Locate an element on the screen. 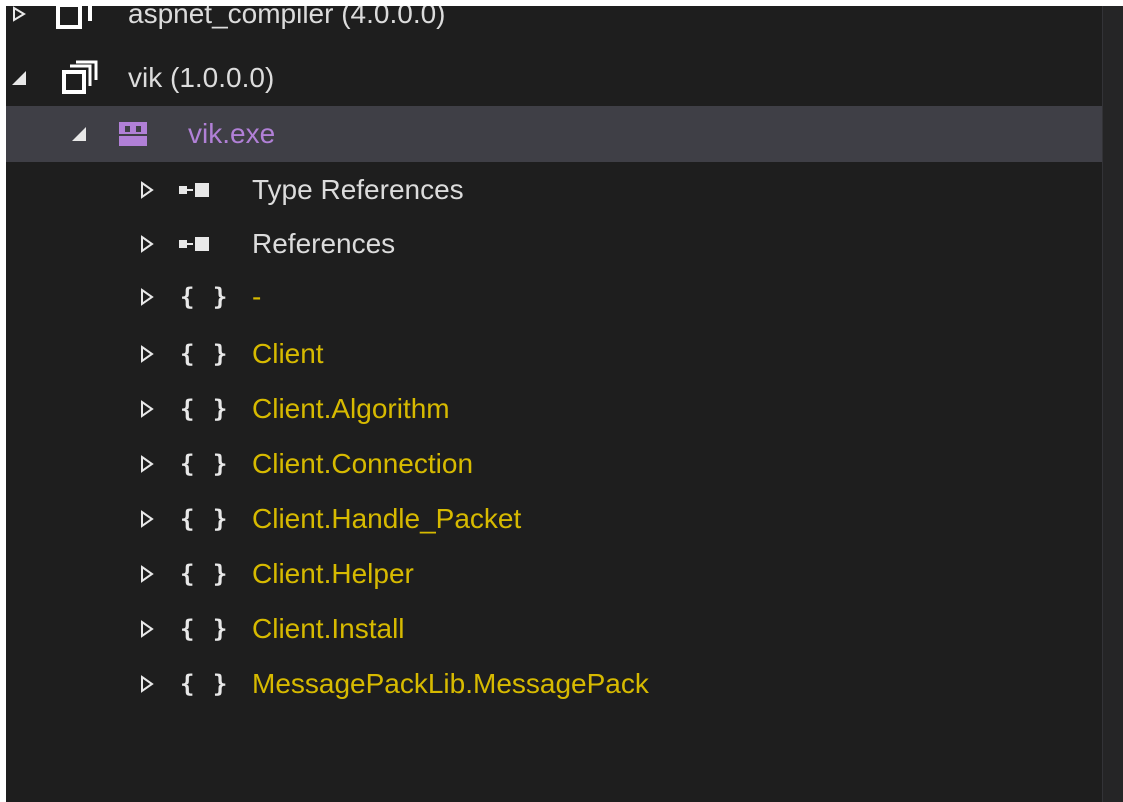  tree-item-namespace: { } Client.Helper is located at coordinates (554, 574).